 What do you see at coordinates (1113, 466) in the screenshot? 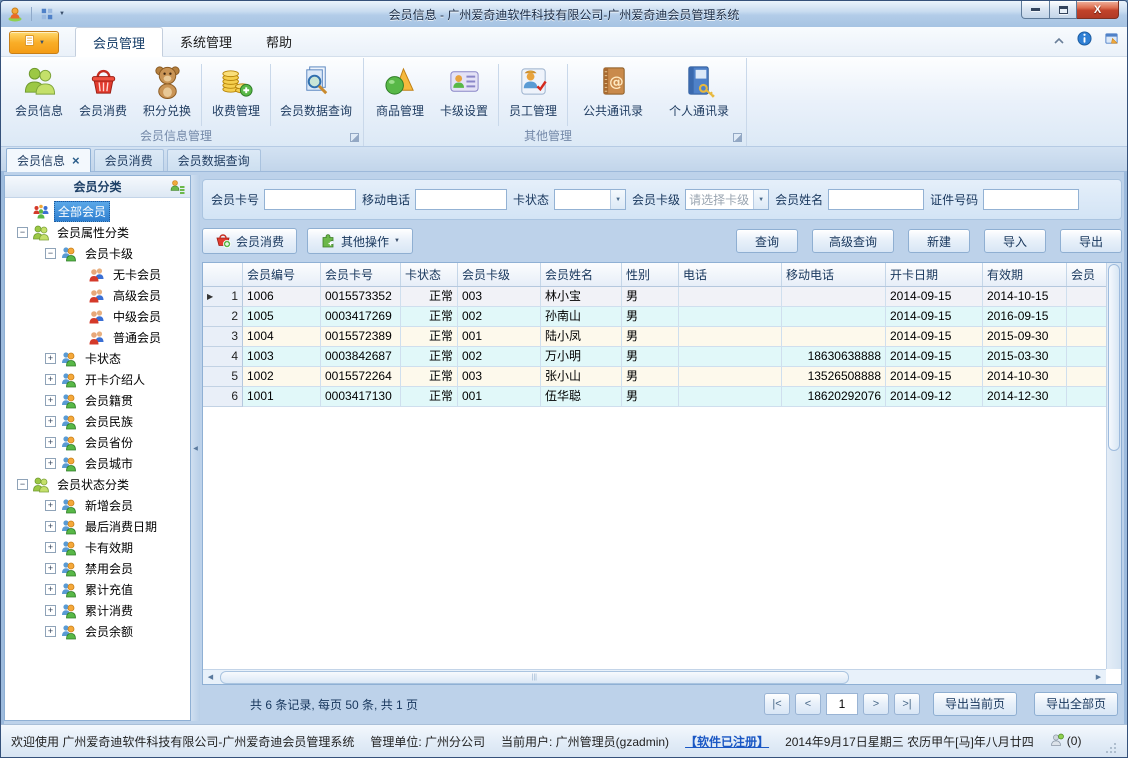
I see `vertical-scrollbar` at bounding box center [1113, 466].